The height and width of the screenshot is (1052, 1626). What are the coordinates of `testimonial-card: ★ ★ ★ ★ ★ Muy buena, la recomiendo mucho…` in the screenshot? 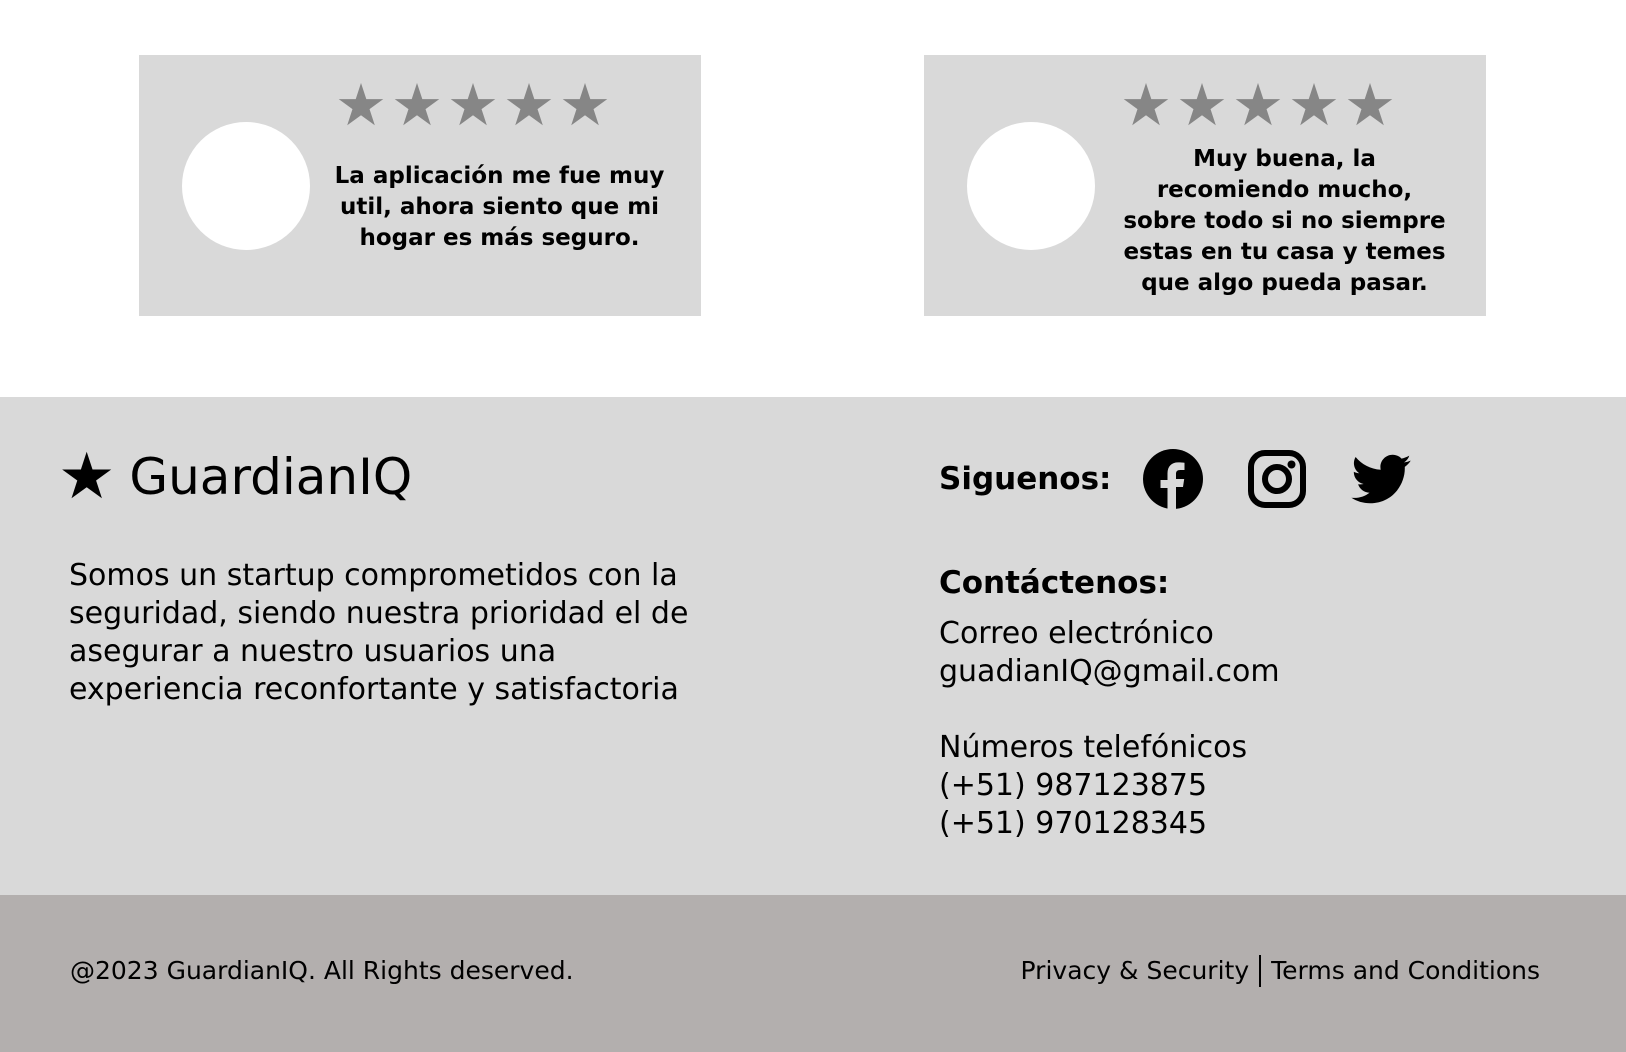 It's located at (1205, 185).